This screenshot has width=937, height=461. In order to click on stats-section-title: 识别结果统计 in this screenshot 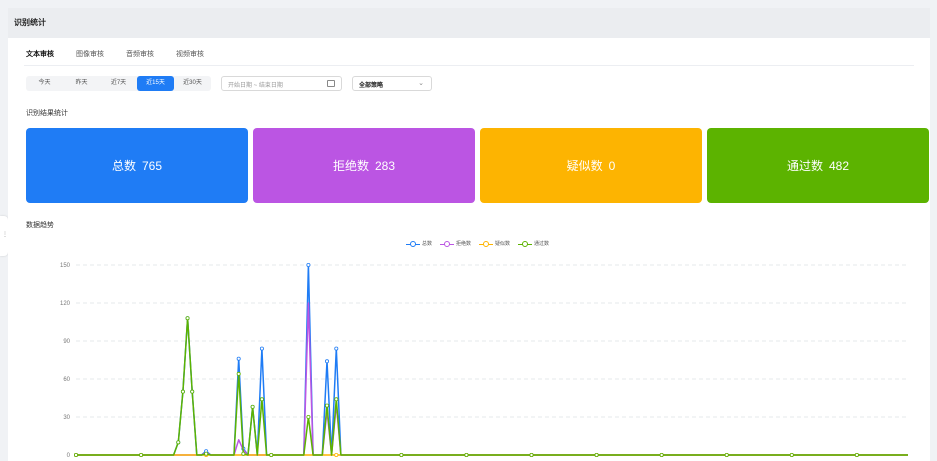, I will do `click(47, 113)`.